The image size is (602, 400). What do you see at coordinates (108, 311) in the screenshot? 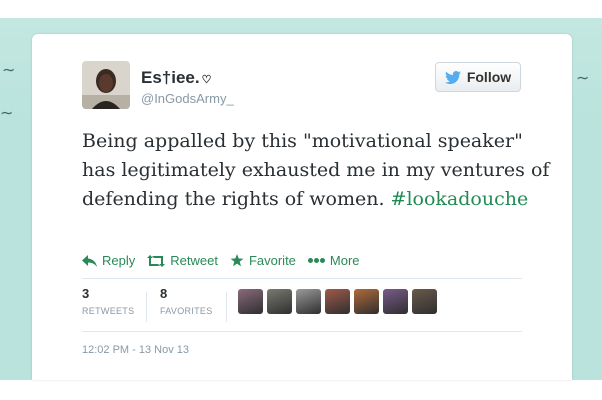
I see `retweets-label: RETWEETS` at bounding box center [108, 311].